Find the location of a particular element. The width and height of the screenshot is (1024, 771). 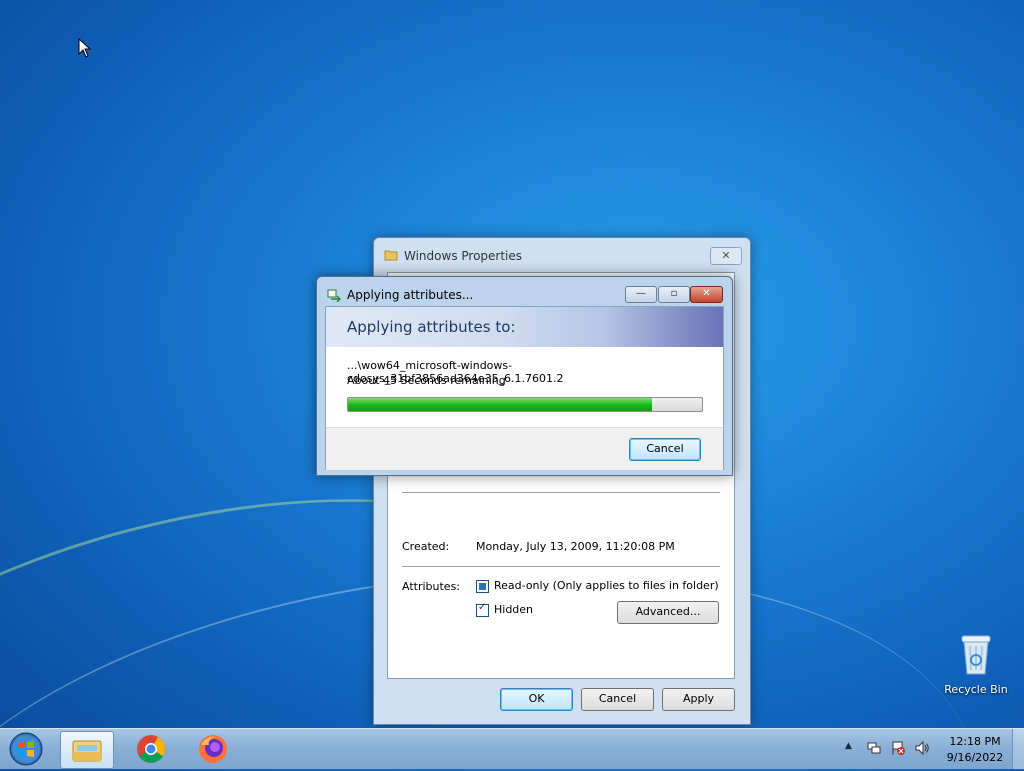

chrome-icon is located at coordinates (151, 749).